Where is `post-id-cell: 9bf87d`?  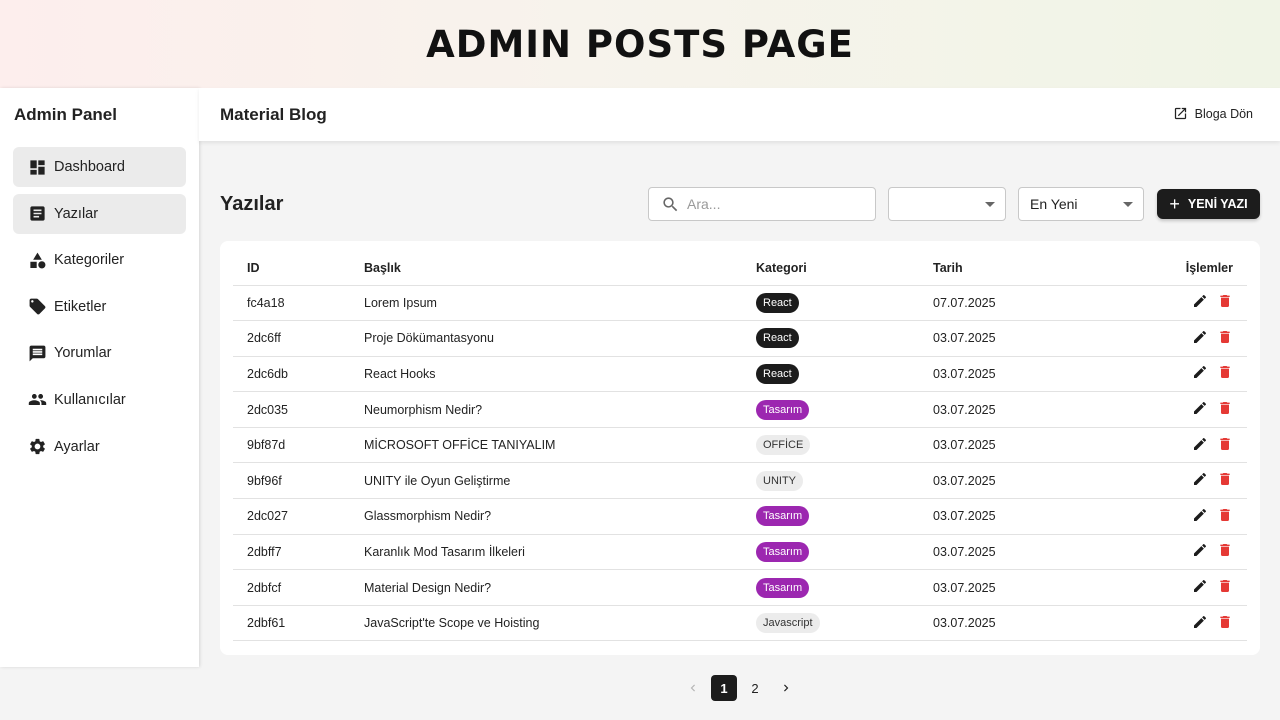 post-id-cell: 9bf87d is located at coordinates (298, 445).